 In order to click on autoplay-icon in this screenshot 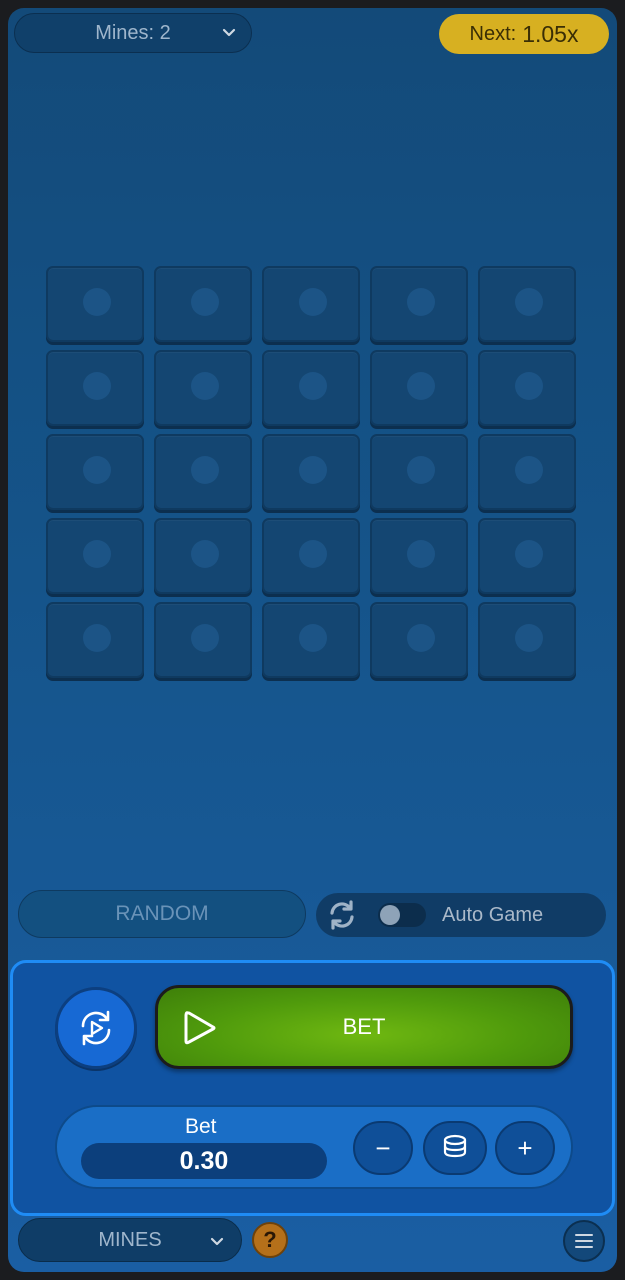, I will do `click(96, 1028)`.